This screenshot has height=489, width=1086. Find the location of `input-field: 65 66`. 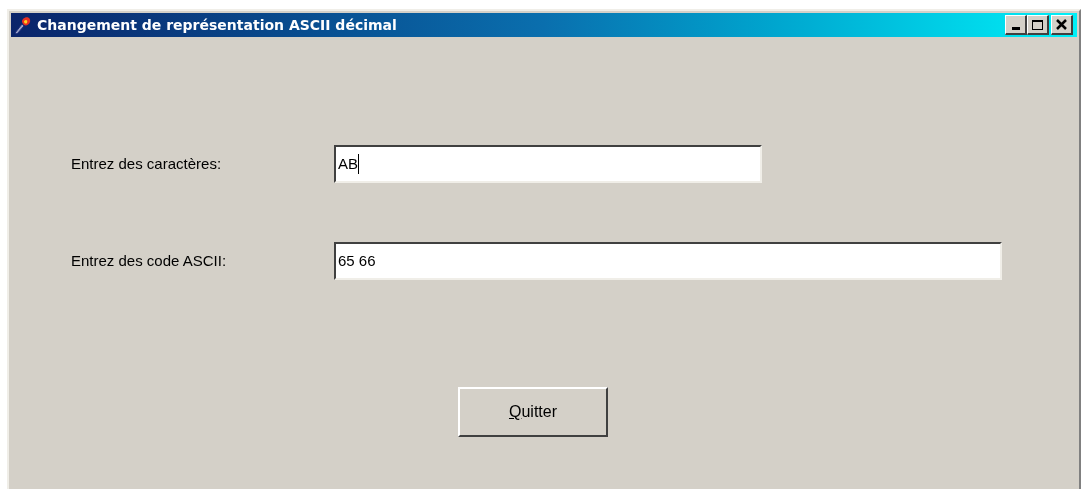

input-field: 65 66 is located at coordinates (668, 261).